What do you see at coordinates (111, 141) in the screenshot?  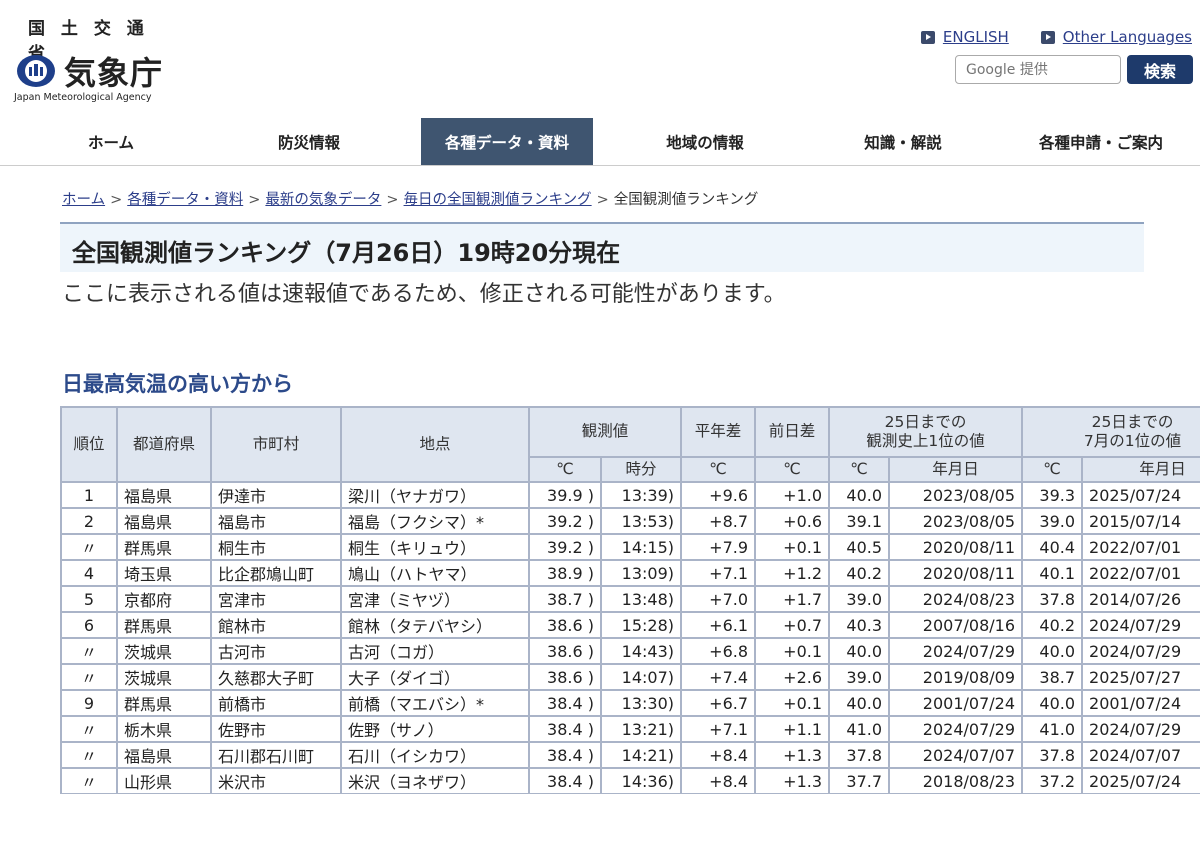 I see `nav-item-home: ホーム` at bounding box center [111, 141].